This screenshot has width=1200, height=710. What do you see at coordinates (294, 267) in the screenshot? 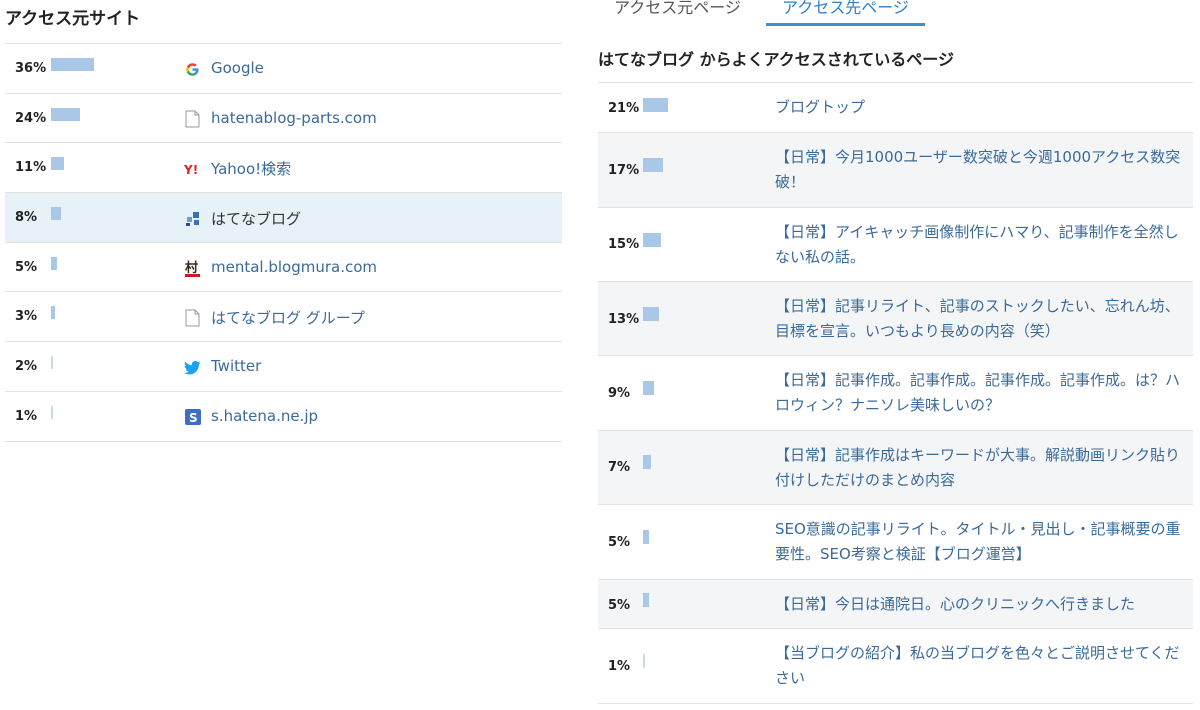
I see `referrer-link-blogmura: mental.blogmura.com` at bounding box center [294, 267].